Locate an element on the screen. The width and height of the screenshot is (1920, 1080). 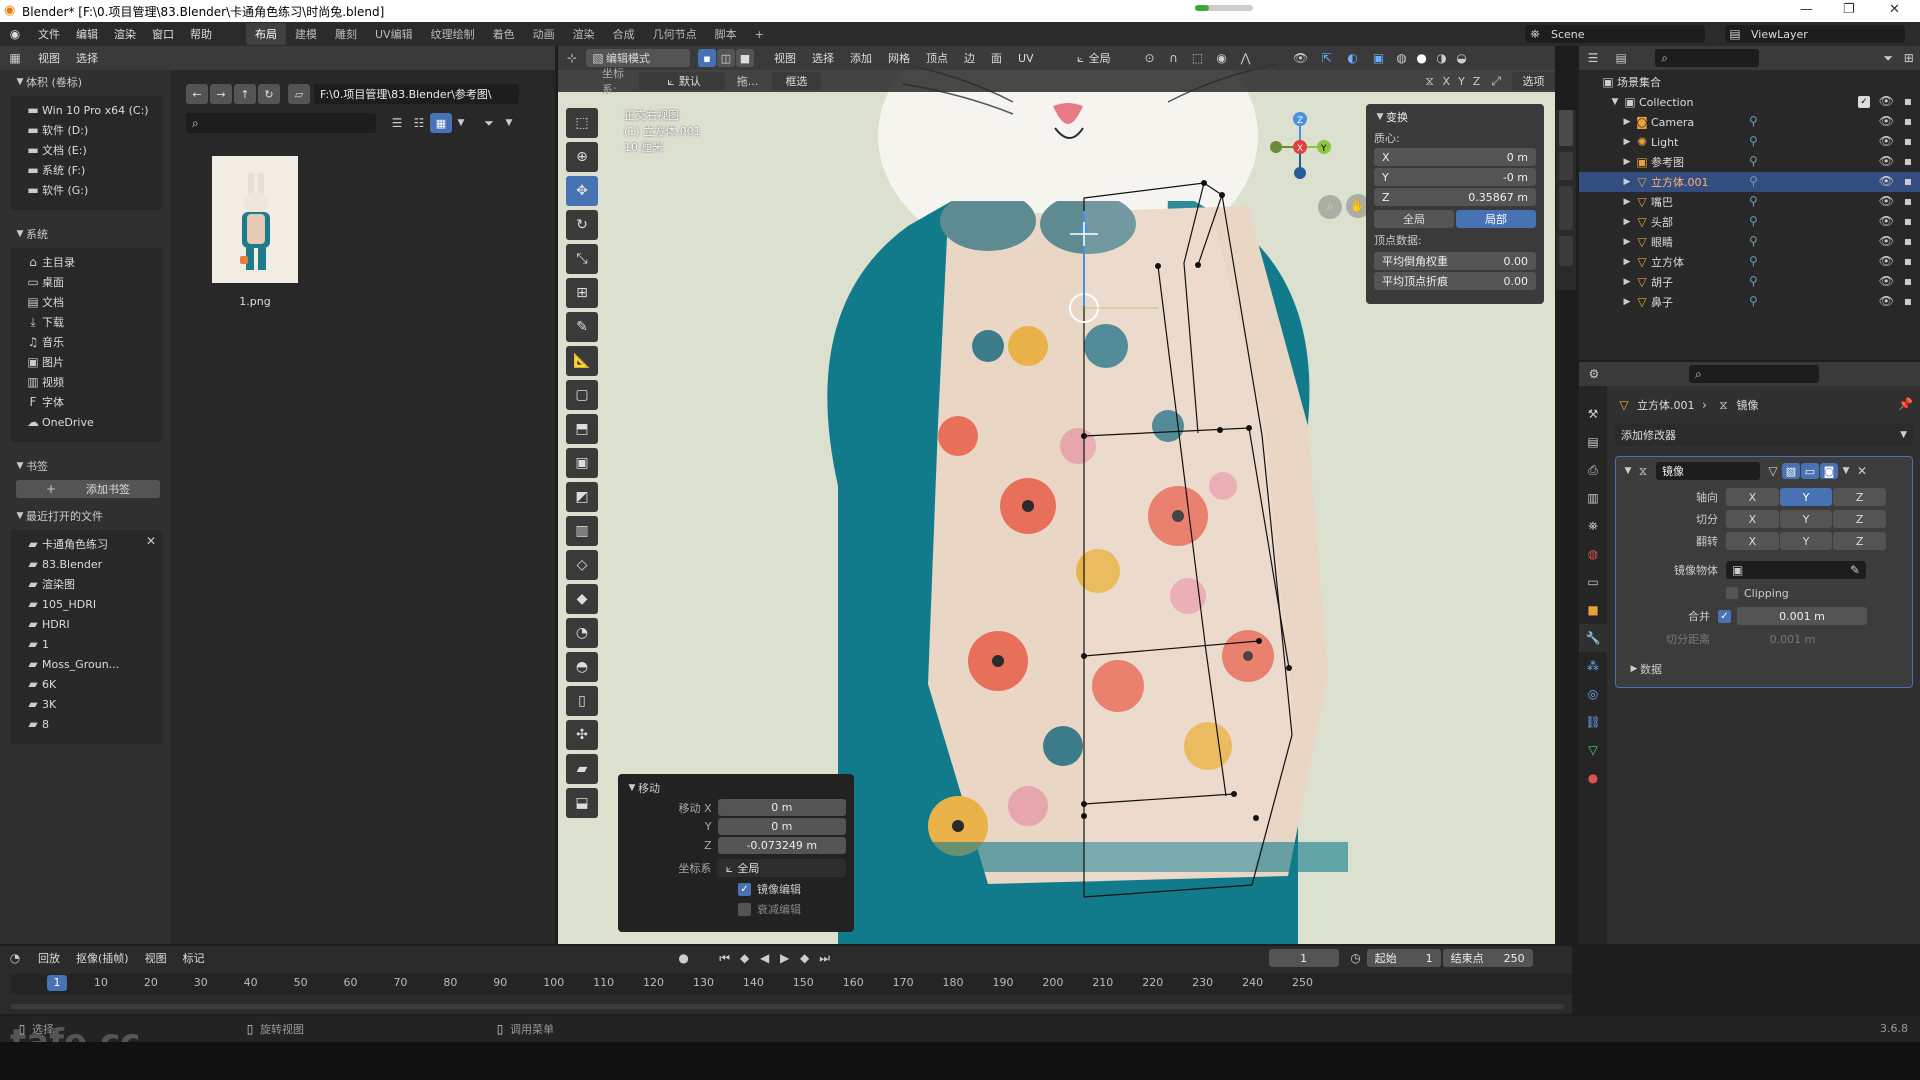
timeline-scrollbar is located at coordinates (787, 1006).